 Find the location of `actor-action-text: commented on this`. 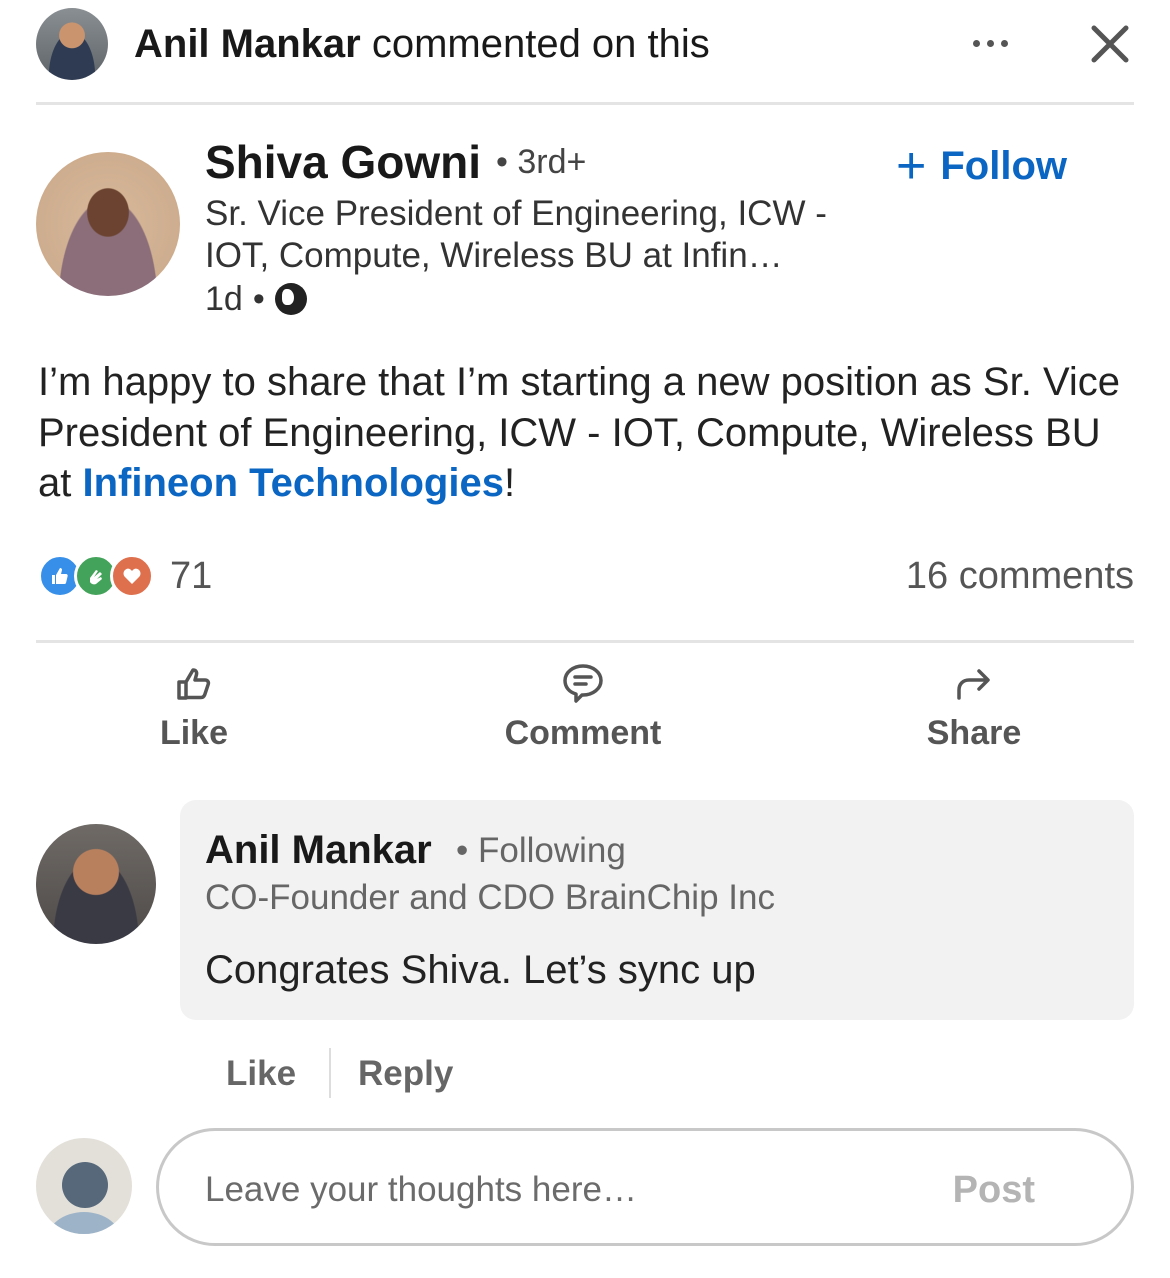

actor-action-text: commented on this is located at coordinates (535, 44).